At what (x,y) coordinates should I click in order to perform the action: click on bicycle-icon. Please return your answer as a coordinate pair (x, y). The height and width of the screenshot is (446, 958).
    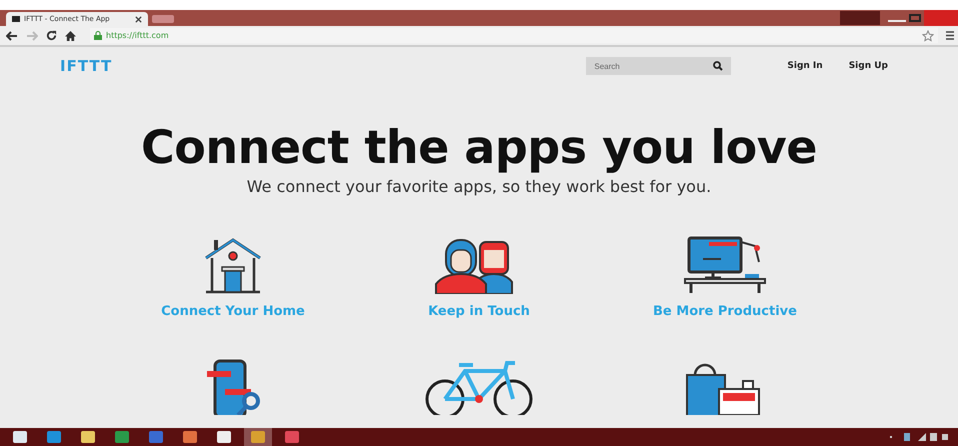
    Looking at the image, I should click on (479, 387).